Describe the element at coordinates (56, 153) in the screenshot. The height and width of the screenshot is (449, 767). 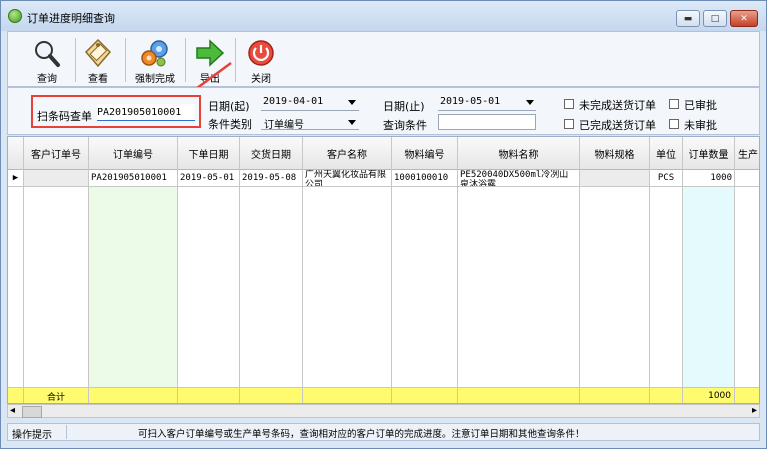
I see `header-customer-order-no: 客户订单号` at that location.